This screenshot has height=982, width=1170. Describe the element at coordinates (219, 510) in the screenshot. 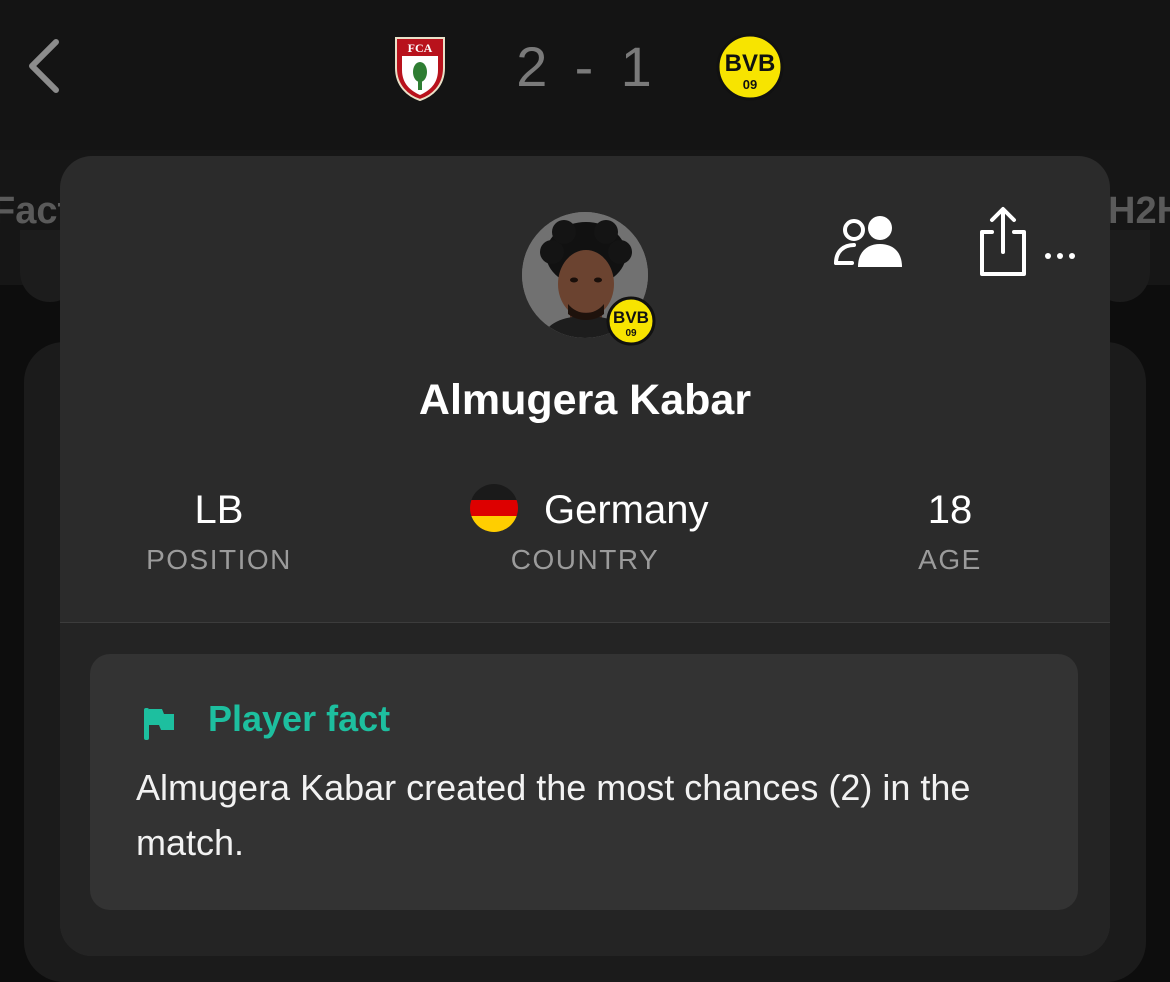

I see `position-value: LB` at that location.